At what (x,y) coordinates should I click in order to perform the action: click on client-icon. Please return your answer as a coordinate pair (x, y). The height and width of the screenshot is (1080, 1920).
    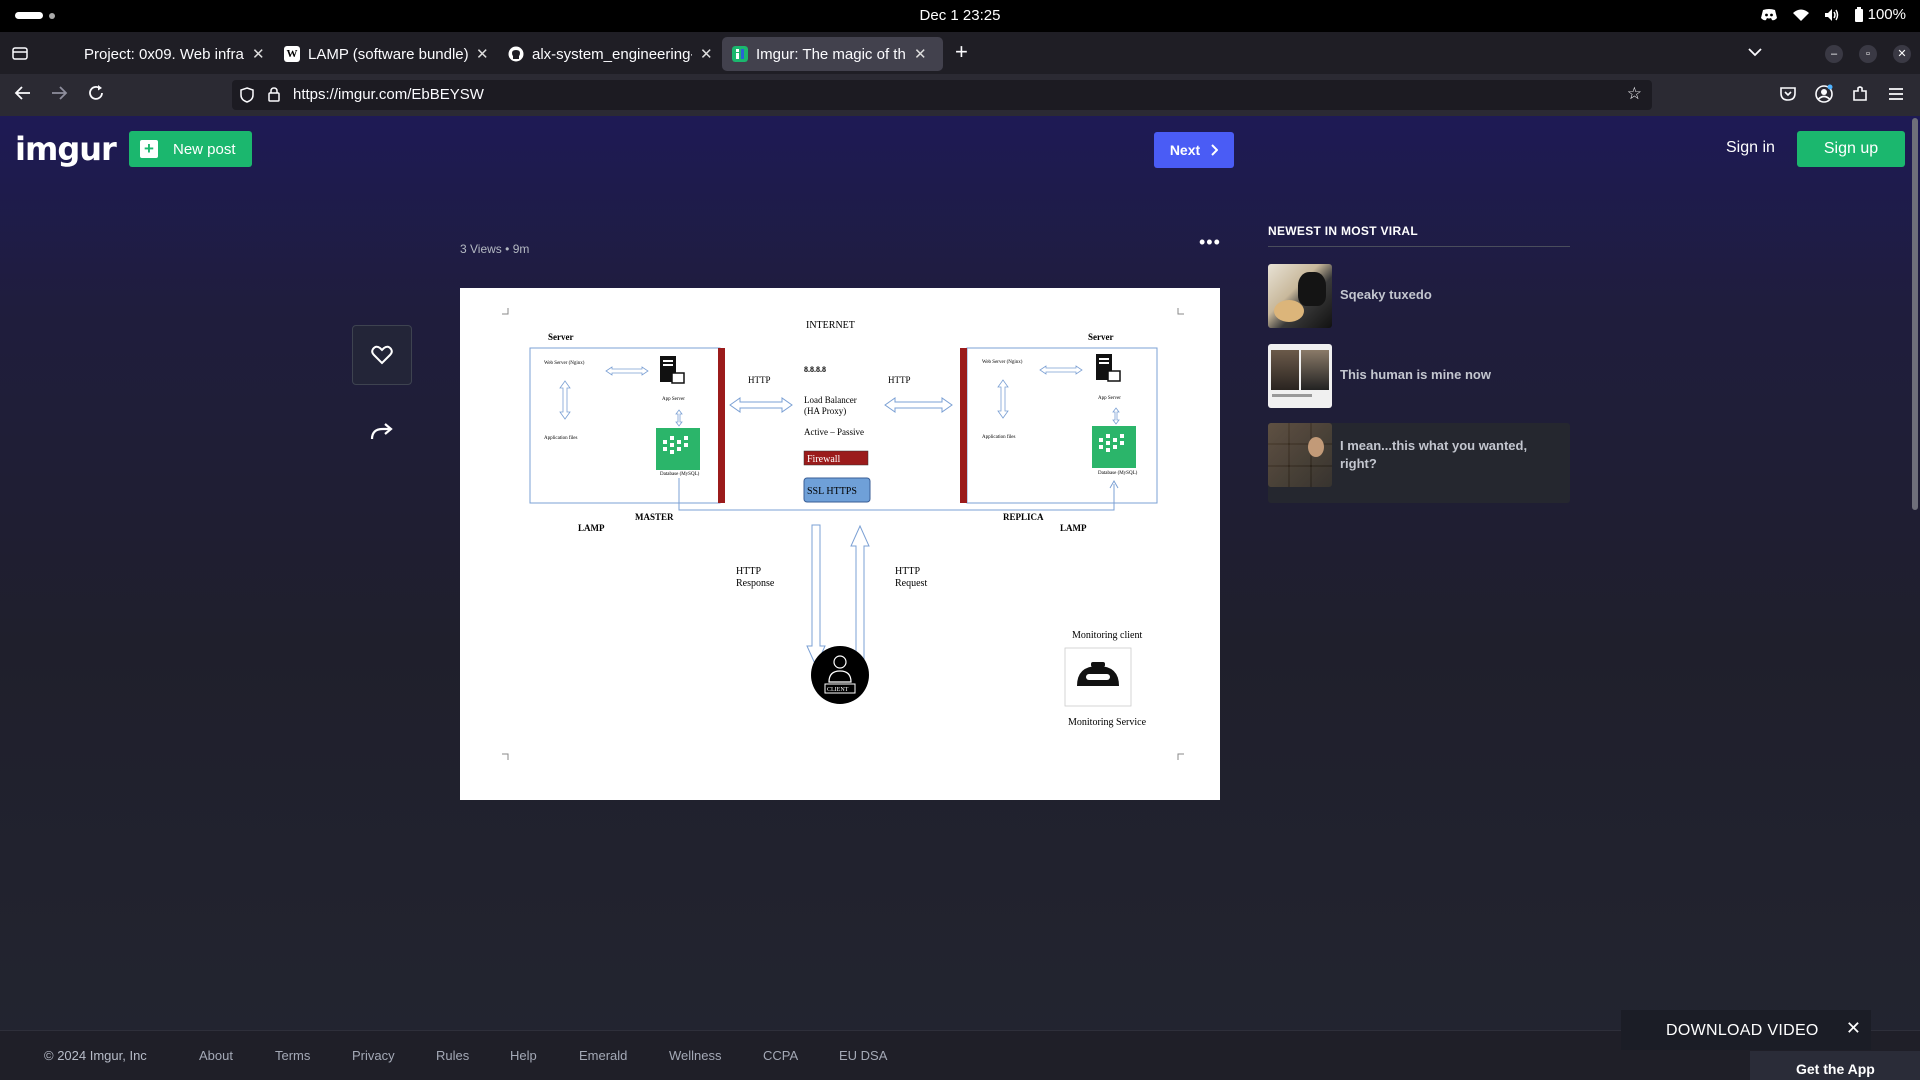
    Looking at the image, I should click on (840, 675).